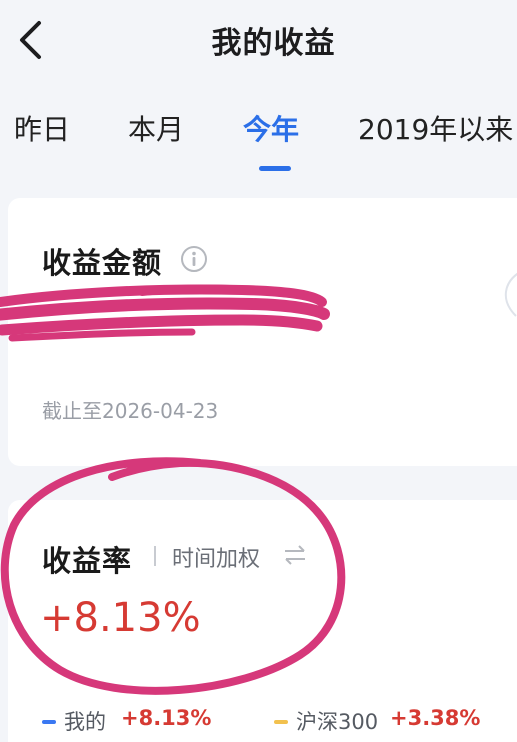  I want to click on redaction-scribble, so click(165, 313).